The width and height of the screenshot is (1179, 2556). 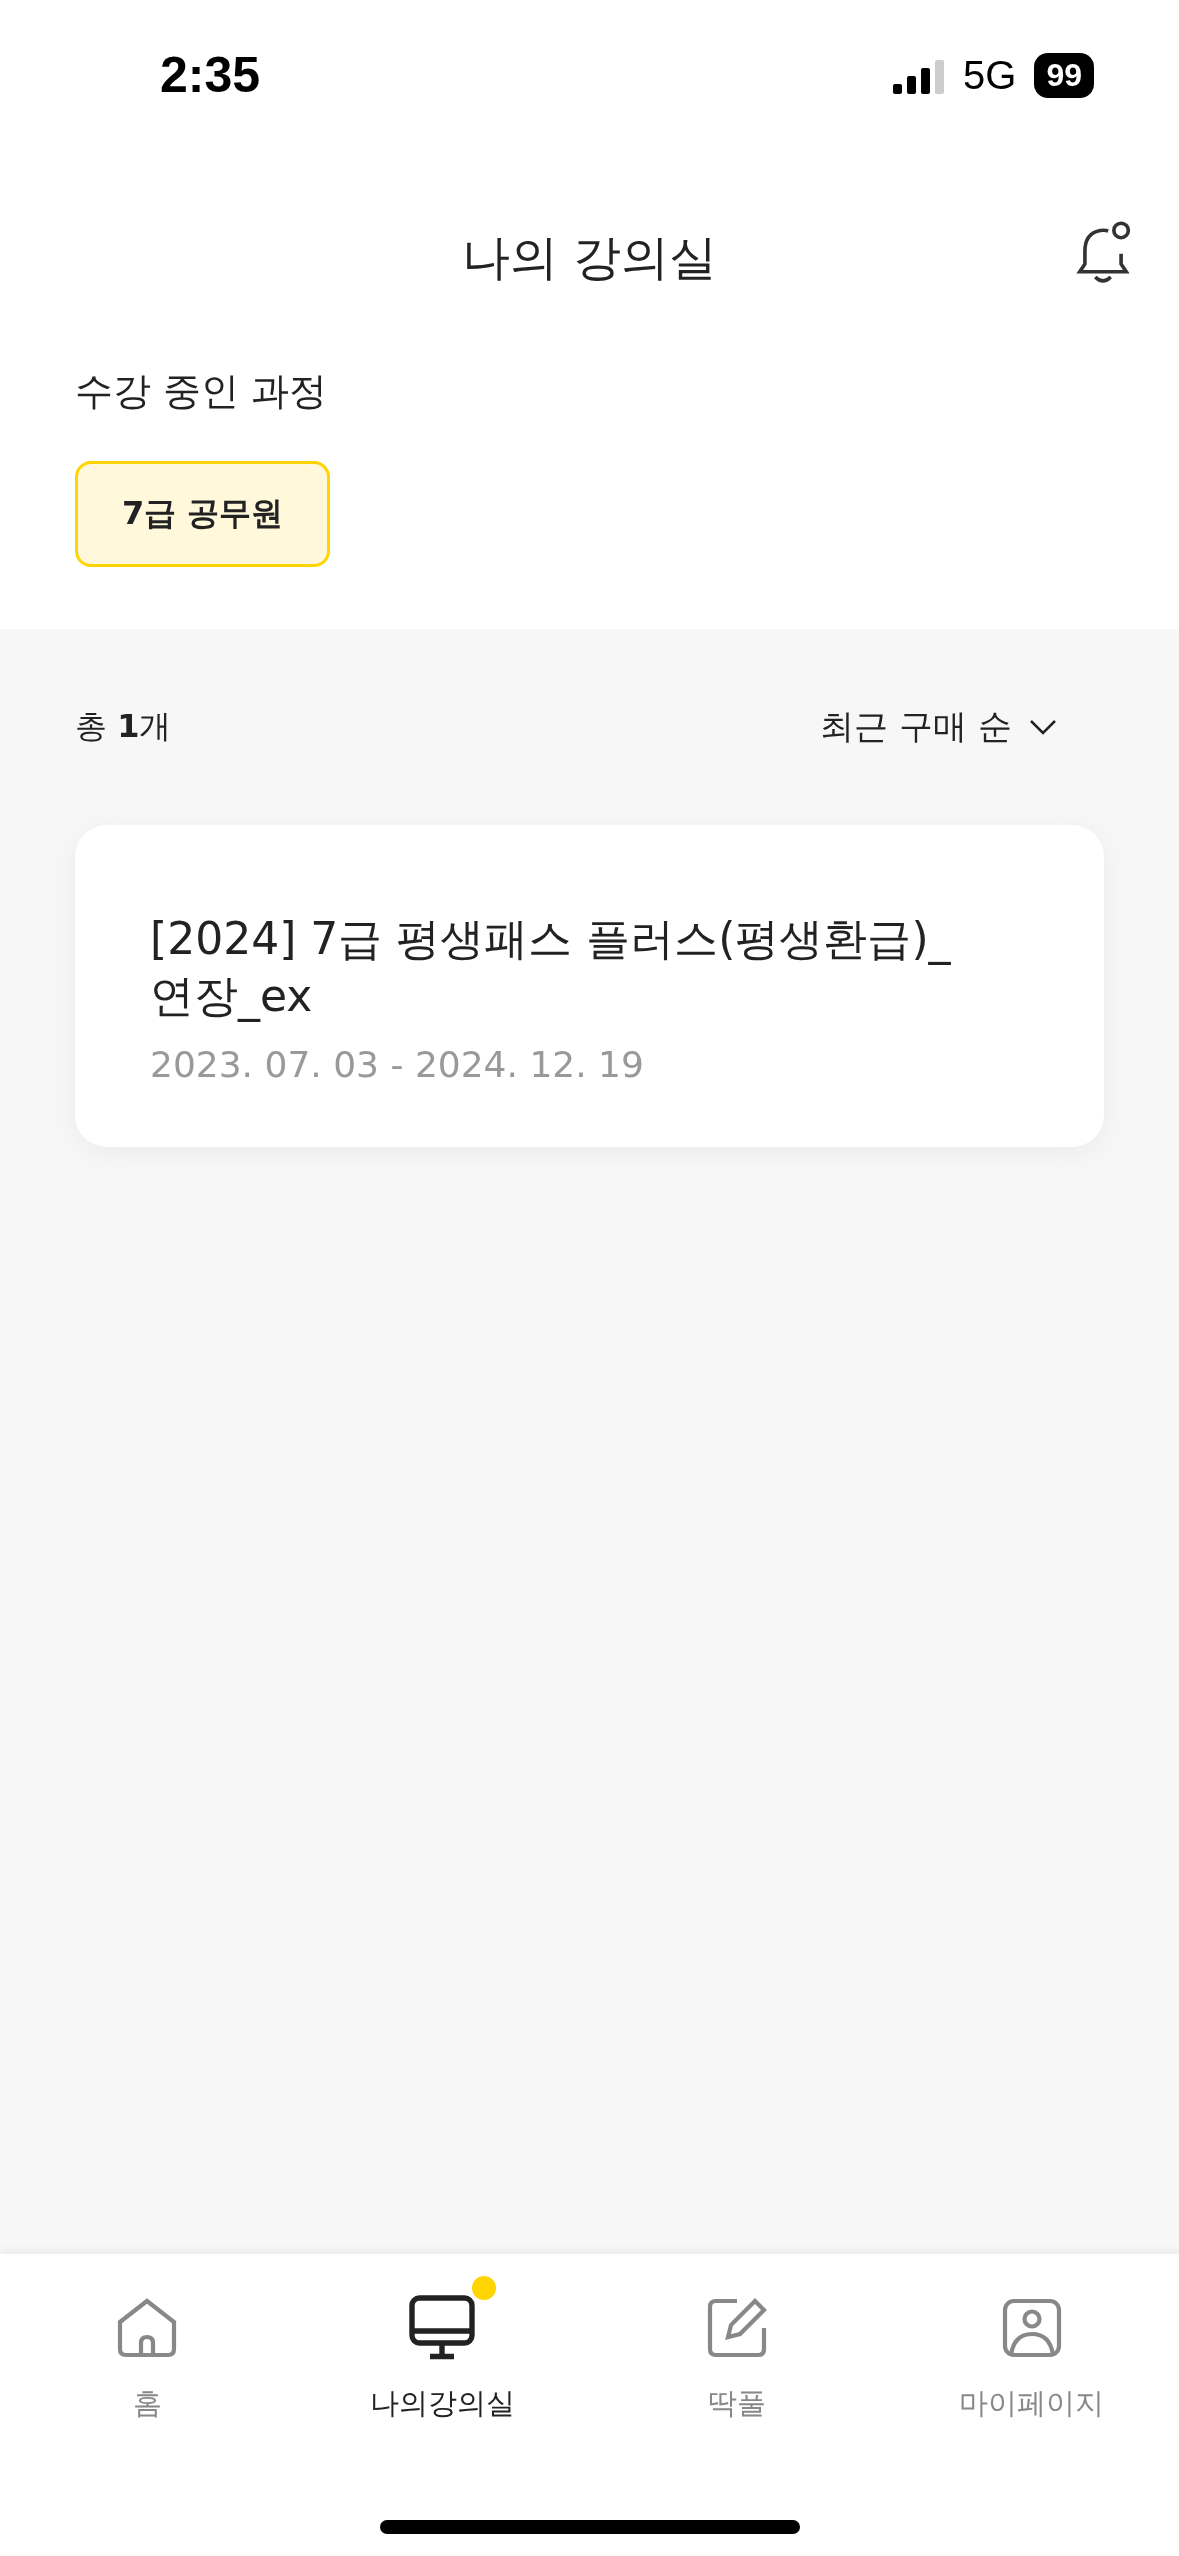 What do you see at coordinates (397, 1065) in the screenshot?
I see `course-period: 2023. 07. 03 - 2024. 12. 19` at bounding box center [397, 1065].